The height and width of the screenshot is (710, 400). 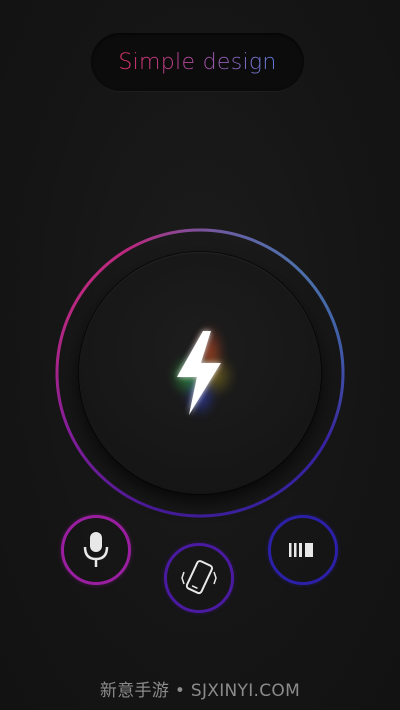 I want to click on app-title: Simple design, so click(x=197, y=62).